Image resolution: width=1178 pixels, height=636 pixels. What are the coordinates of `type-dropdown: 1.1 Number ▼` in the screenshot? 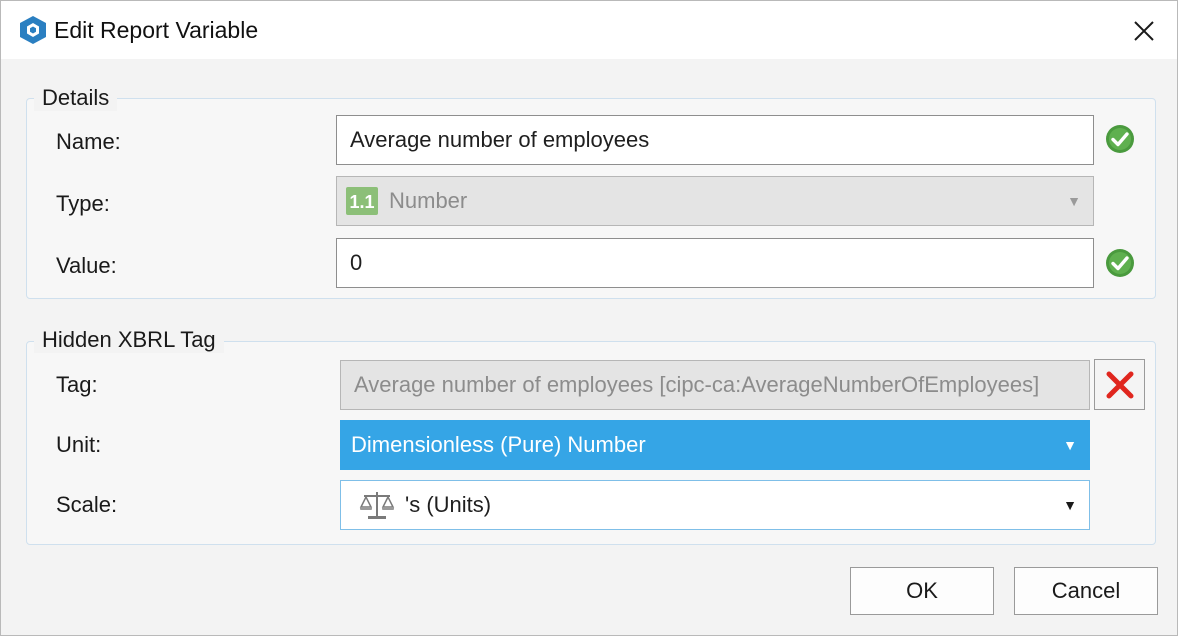 It's located at (715, 201).